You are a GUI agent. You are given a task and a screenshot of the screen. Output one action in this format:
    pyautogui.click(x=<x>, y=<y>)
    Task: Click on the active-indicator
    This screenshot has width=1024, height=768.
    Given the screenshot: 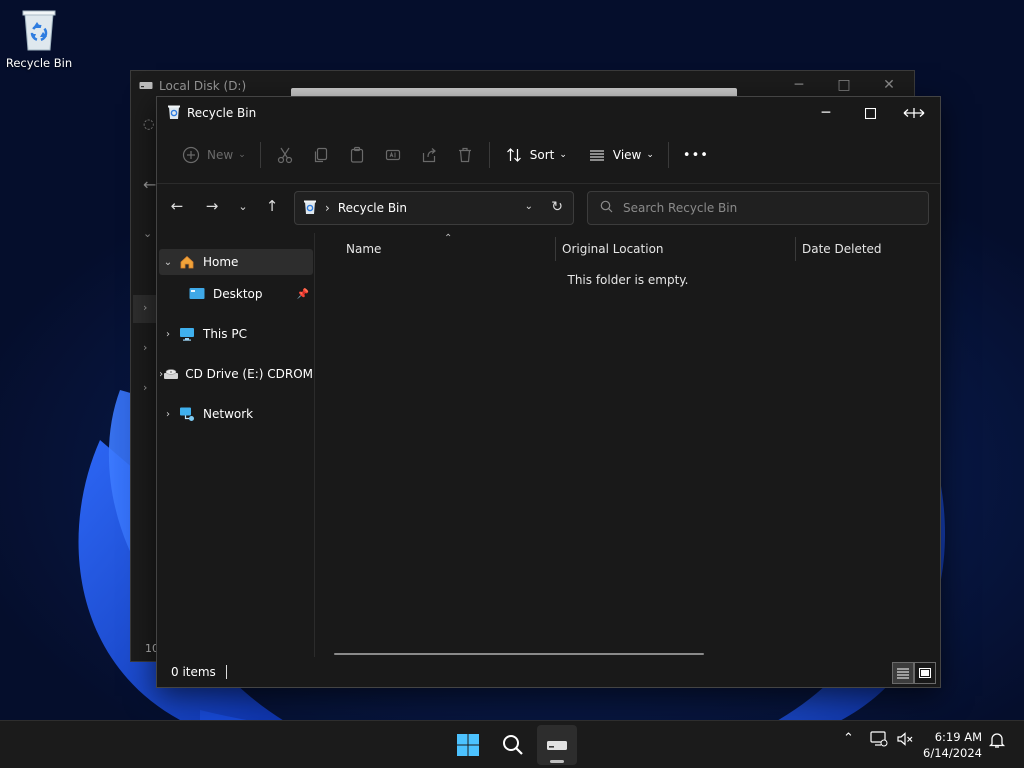 What is the action you would take?
    pyautogui.click(x=557, y=761)
    